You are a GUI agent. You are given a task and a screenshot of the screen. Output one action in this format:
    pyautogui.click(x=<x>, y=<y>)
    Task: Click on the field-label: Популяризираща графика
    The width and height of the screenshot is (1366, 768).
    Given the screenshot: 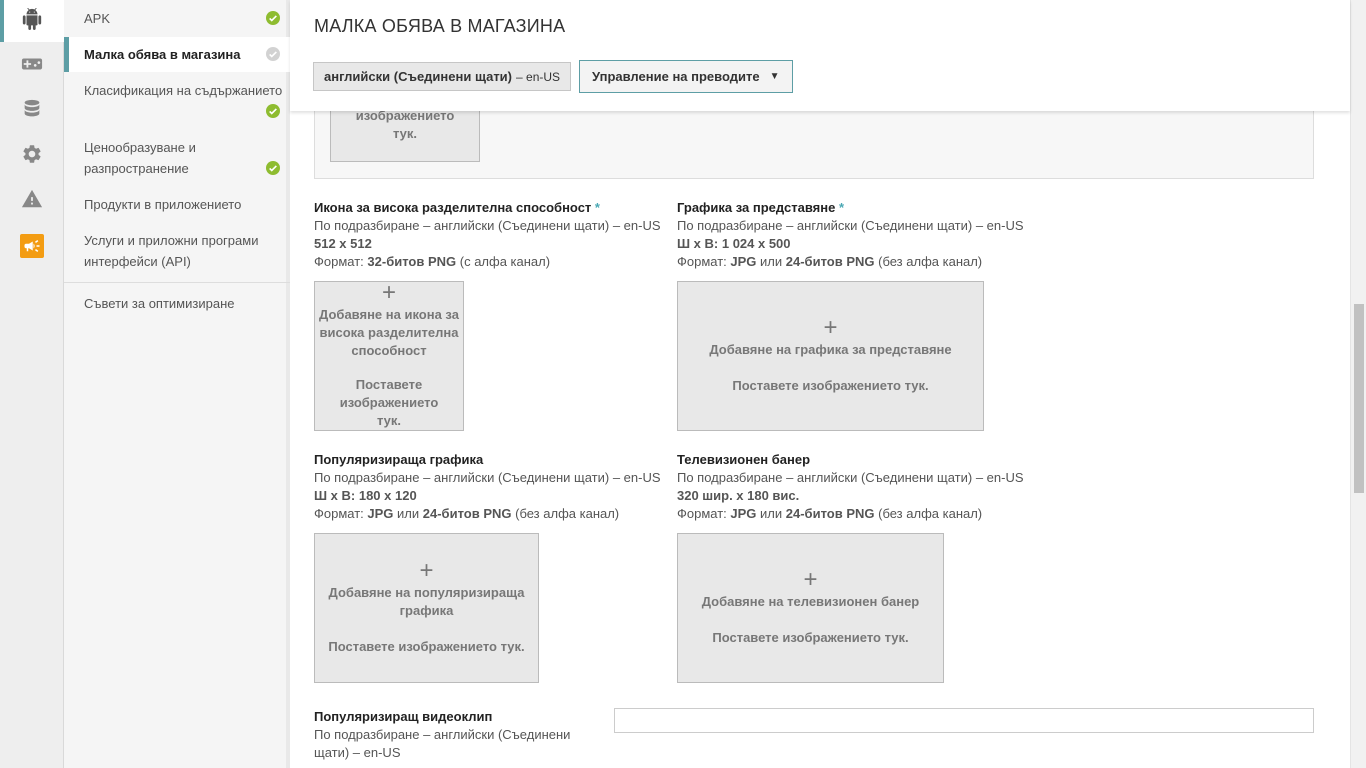 What is the action you would take?
    pyautogui.click(x=399, y=459)
    